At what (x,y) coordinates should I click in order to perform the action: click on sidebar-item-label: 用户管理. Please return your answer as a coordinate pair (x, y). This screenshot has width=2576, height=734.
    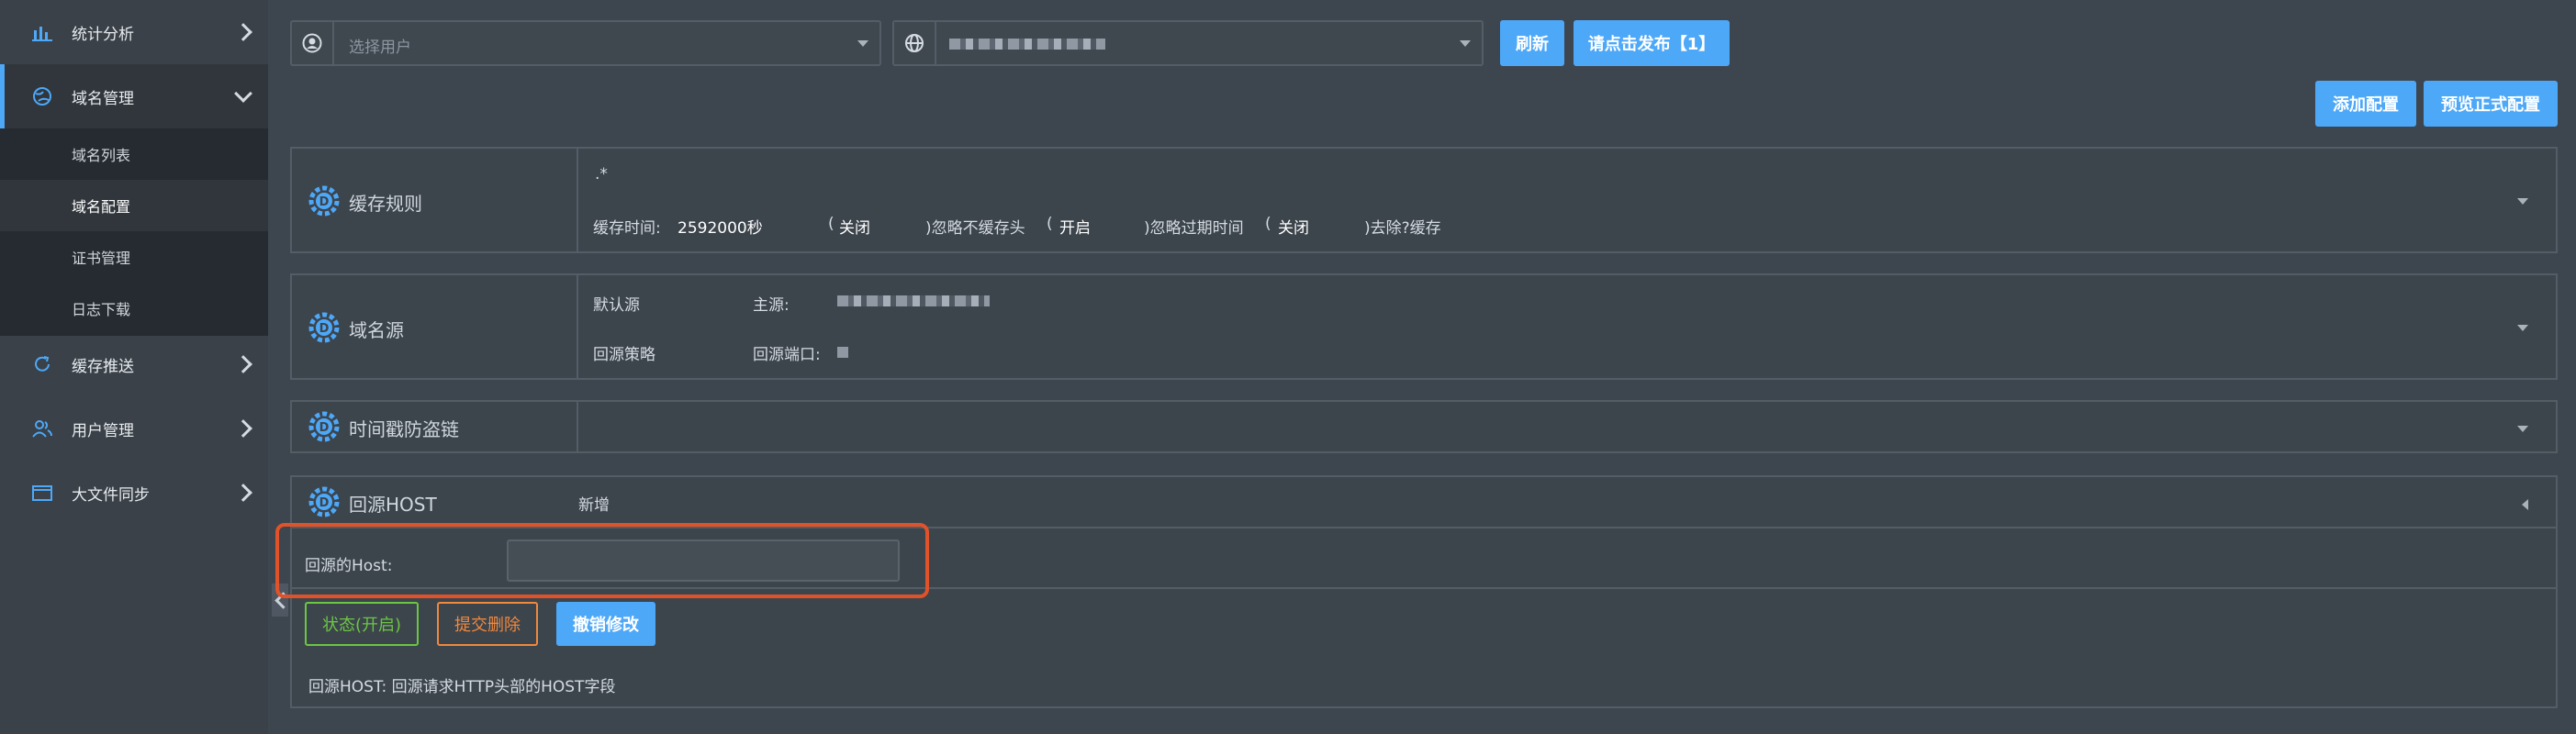
    Looking at the image, I should click on (103, 431).